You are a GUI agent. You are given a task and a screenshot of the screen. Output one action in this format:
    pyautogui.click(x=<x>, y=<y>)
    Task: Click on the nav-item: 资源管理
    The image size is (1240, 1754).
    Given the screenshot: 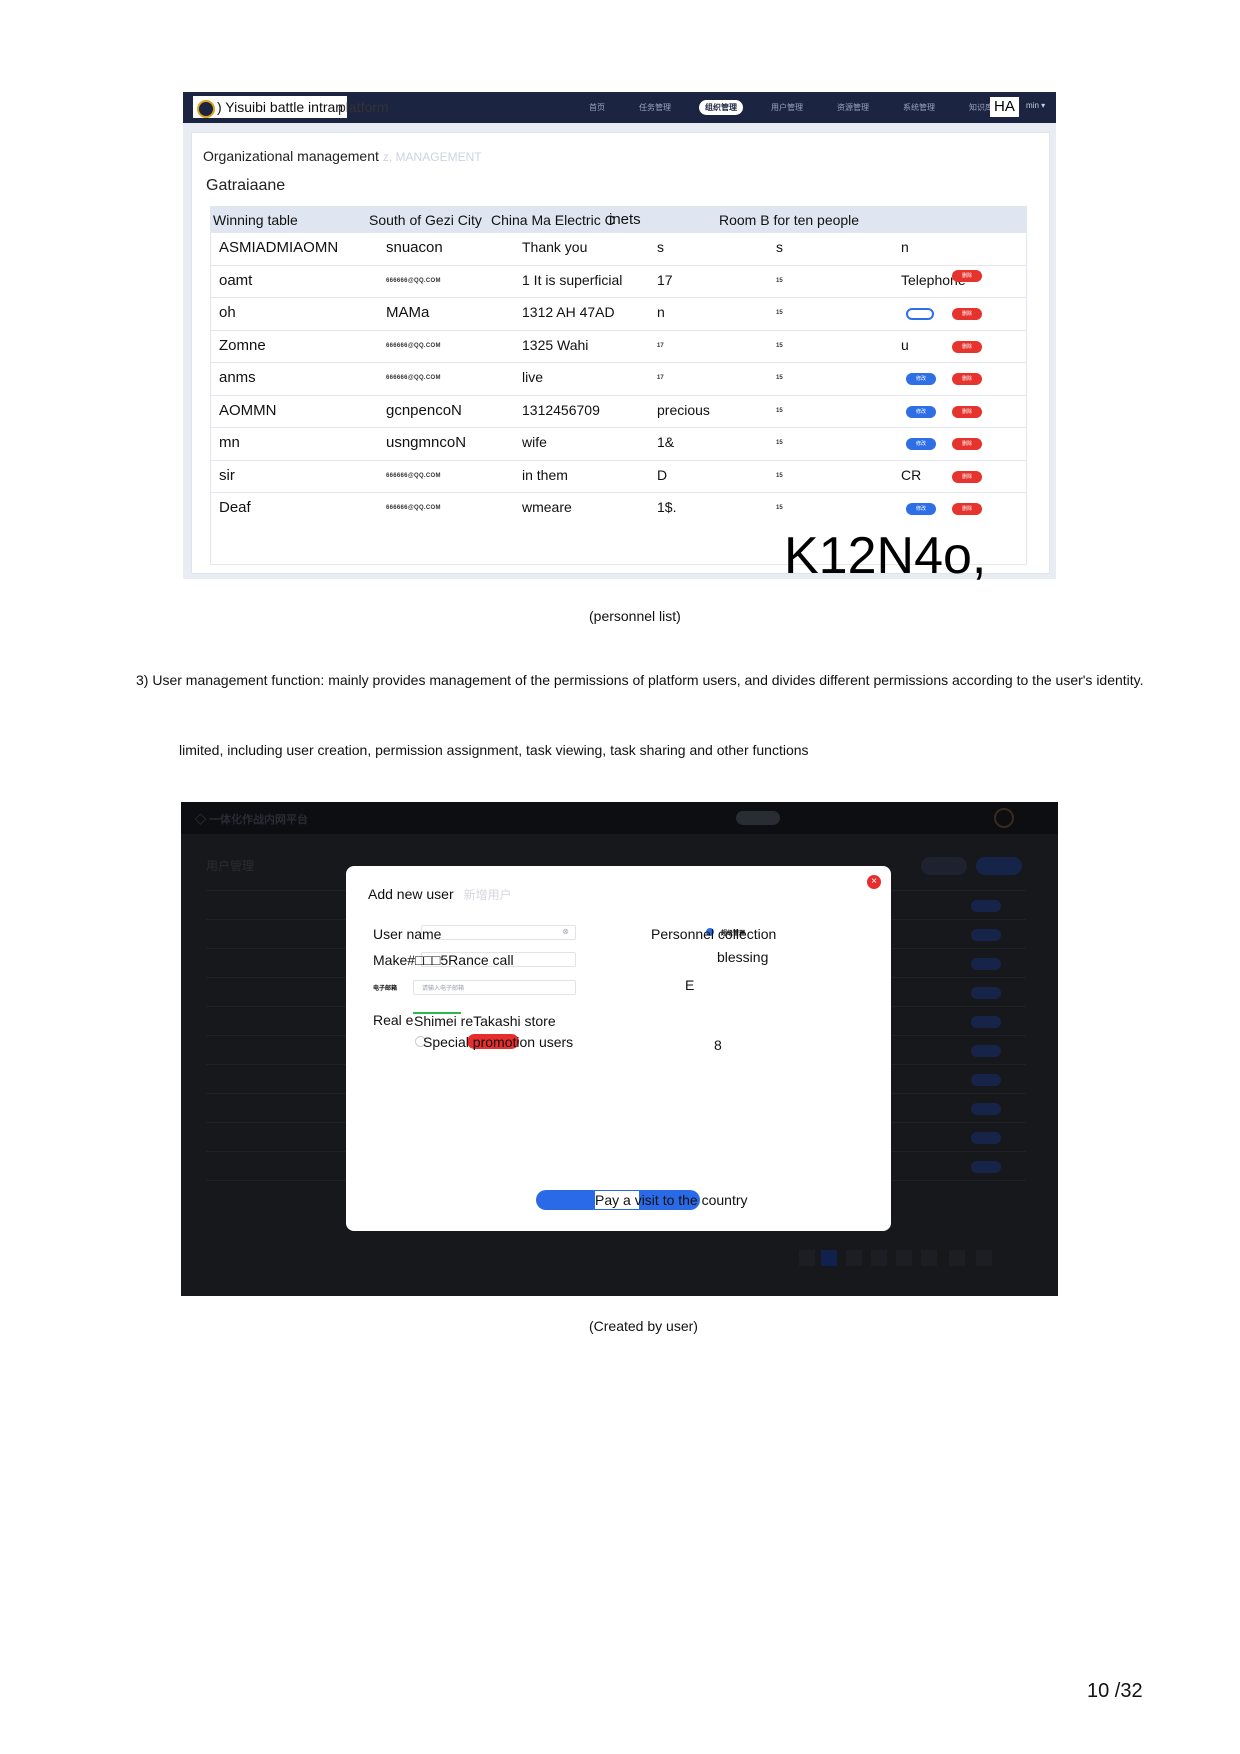 What is the action you would take?
    pyautogui.click(x=853, y=107)
    